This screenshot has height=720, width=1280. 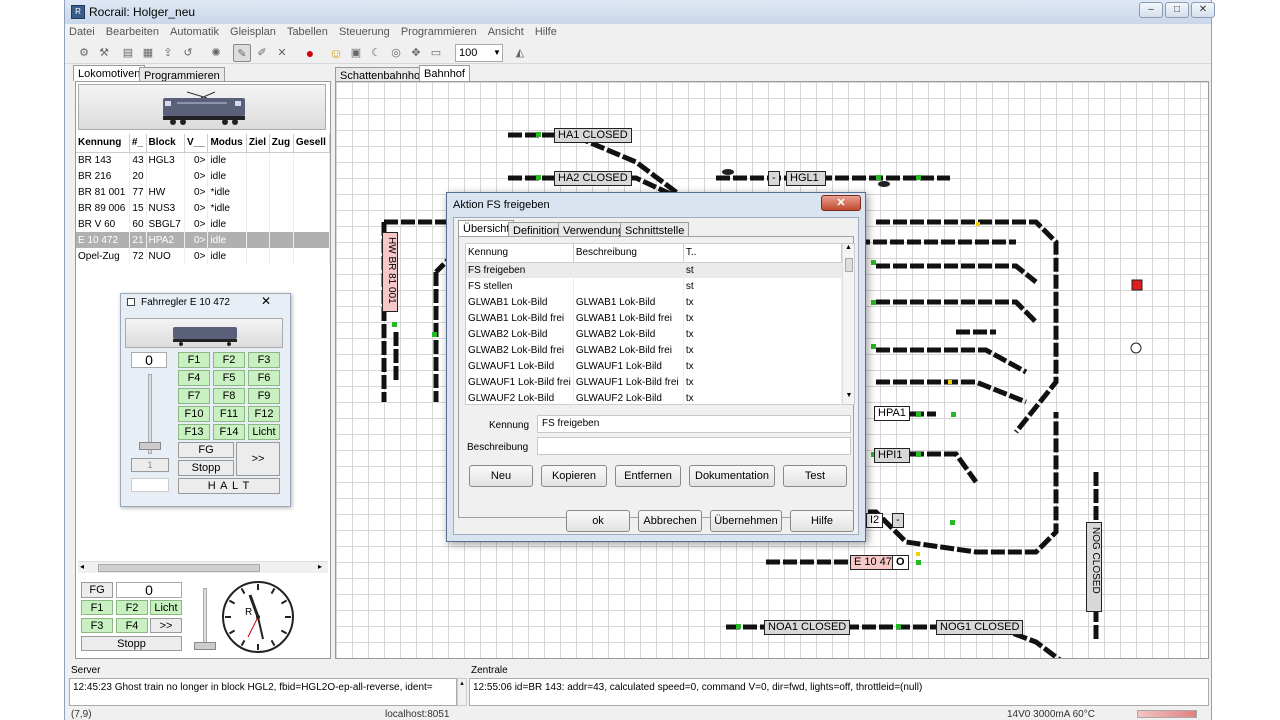 What do you see at coordinates (900, 562) in the screenshot?
I see `block-o: O` at bounding box center [900, 562].